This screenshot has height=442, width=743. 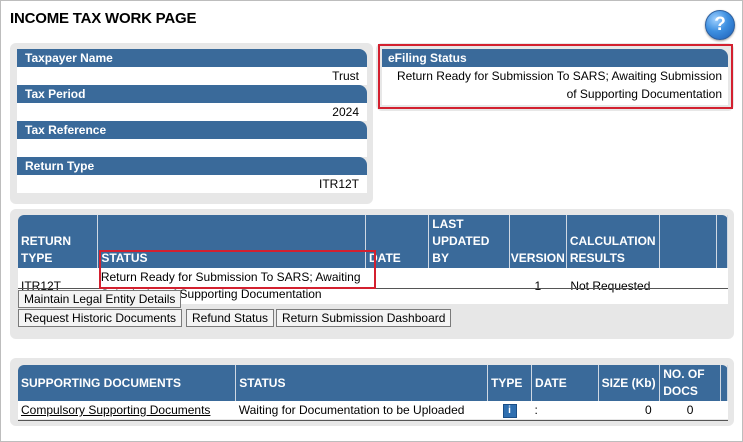 What do you see at coordinates (724, 383) in the screenshot?
I see `col-doc-end` at bounding box center [724, 383].